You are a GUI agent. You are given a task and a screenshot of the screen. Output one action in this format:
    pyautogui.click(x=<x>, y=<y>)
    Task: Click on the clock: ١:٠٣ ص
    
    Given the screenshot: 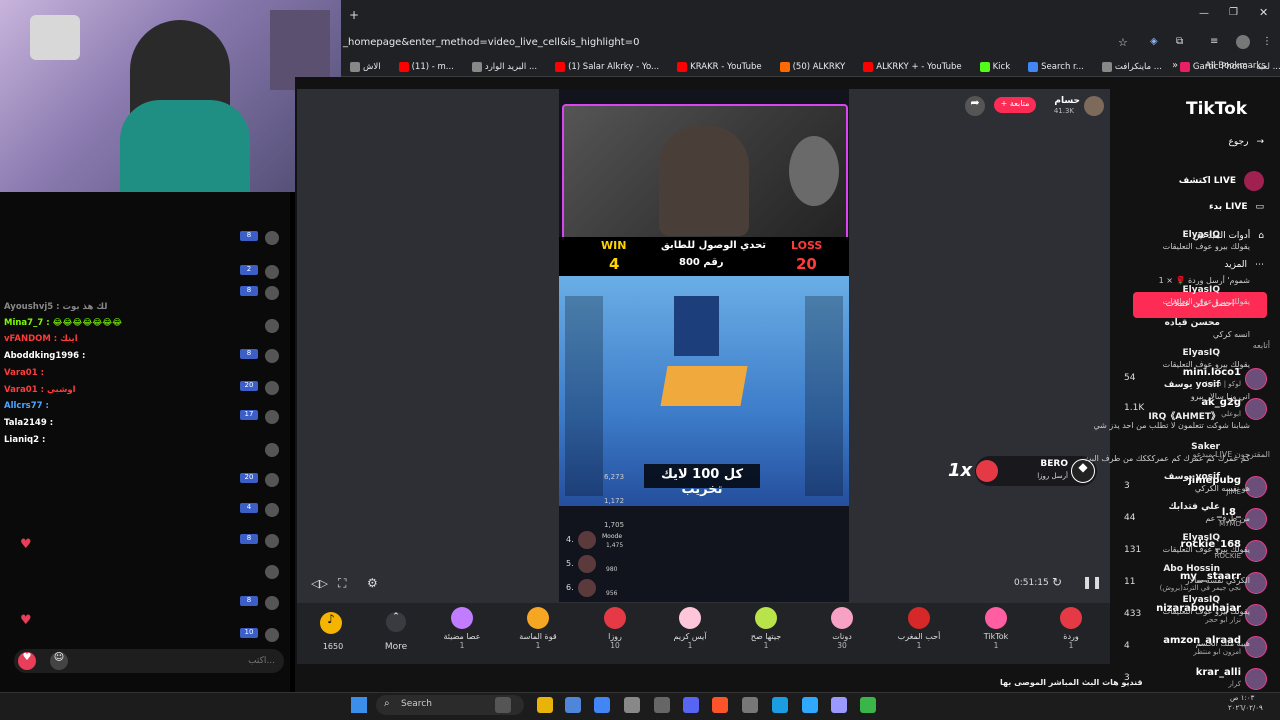 What is the action you would take?
    pyautogui.click(x=1242, y=698)
    